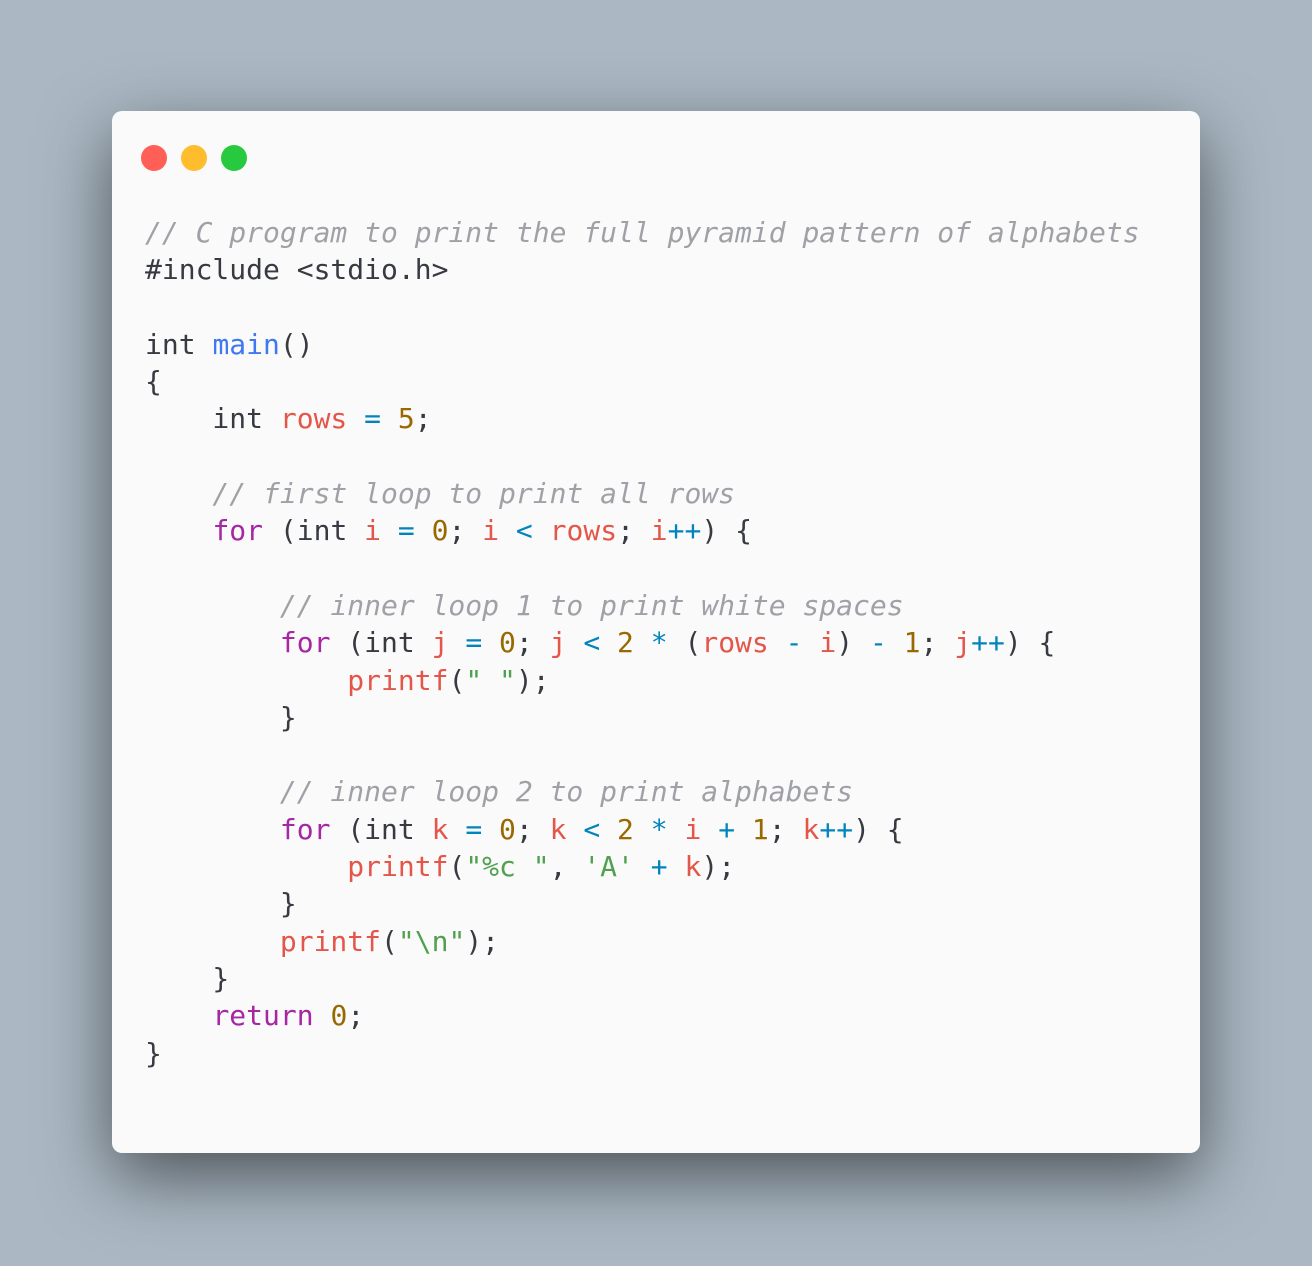  What do you see at coordinates (507, 867) in the screenshot?
I see `code-token: "%c "` at bounding box center [507, 867].